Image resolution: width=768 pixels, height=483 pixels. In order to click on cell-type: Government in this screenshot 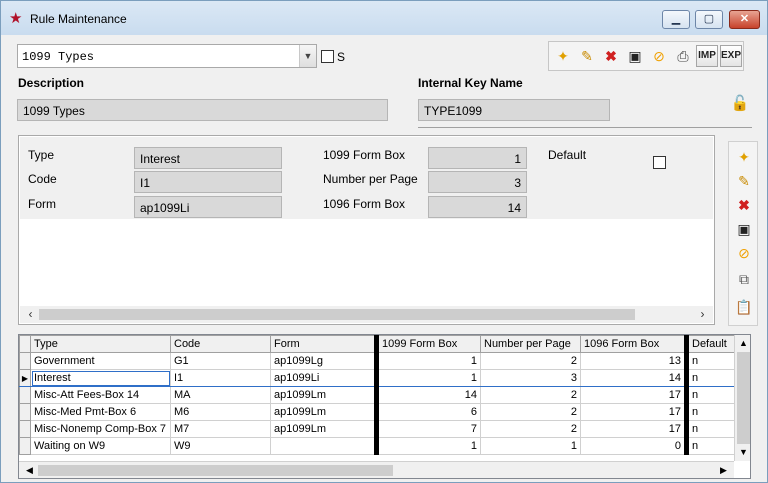, I will do `click(100, 361)`.